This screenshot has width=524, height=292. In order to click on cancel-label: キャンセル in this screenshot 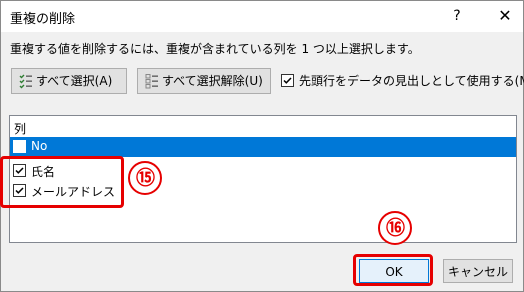, I will do `click(477, 272)`.